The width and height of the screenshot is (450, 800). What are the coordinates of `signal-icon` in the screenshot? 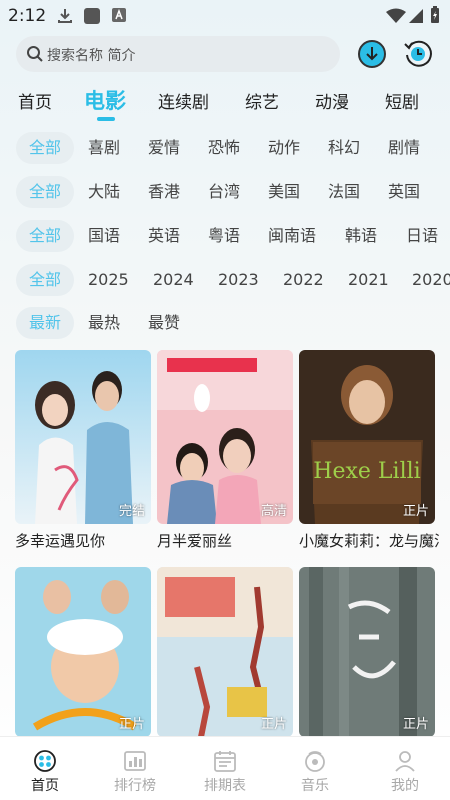 It's located at (416, 16).